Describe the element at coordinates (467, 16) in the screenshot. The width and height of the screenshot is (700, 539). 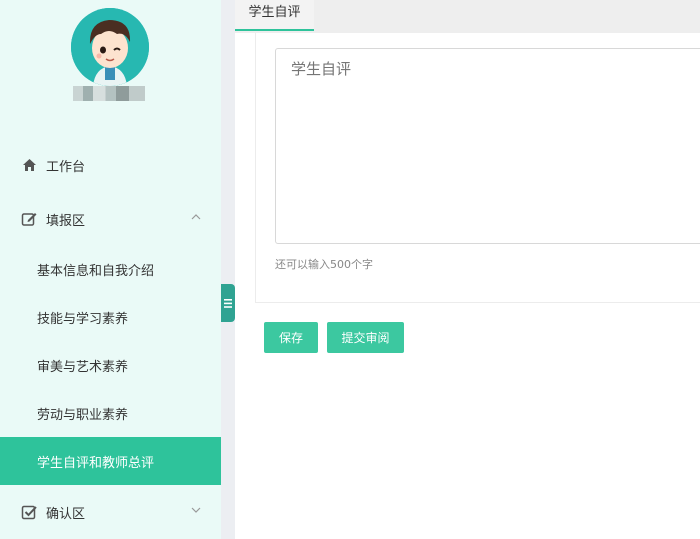
I see `tab-bar: 学生自评` at that location.